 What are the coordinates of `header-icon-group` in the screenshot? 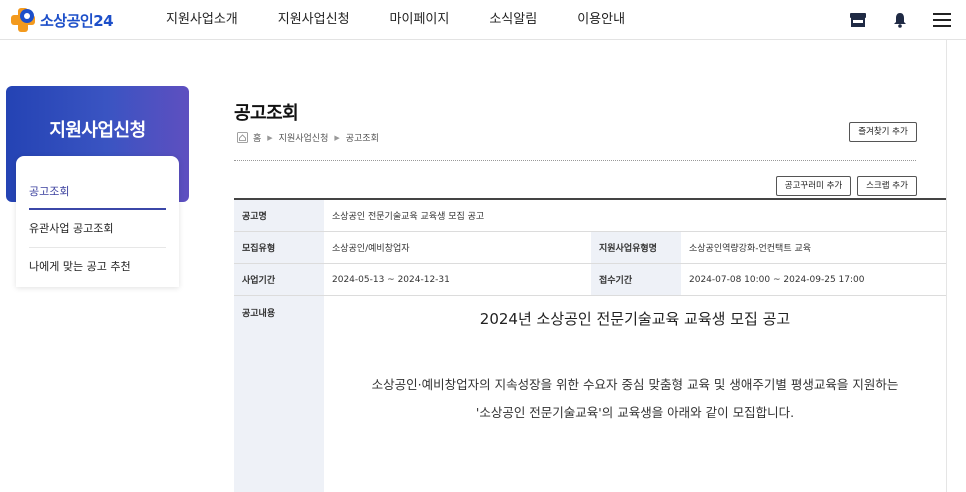 It's located at (900, 20).